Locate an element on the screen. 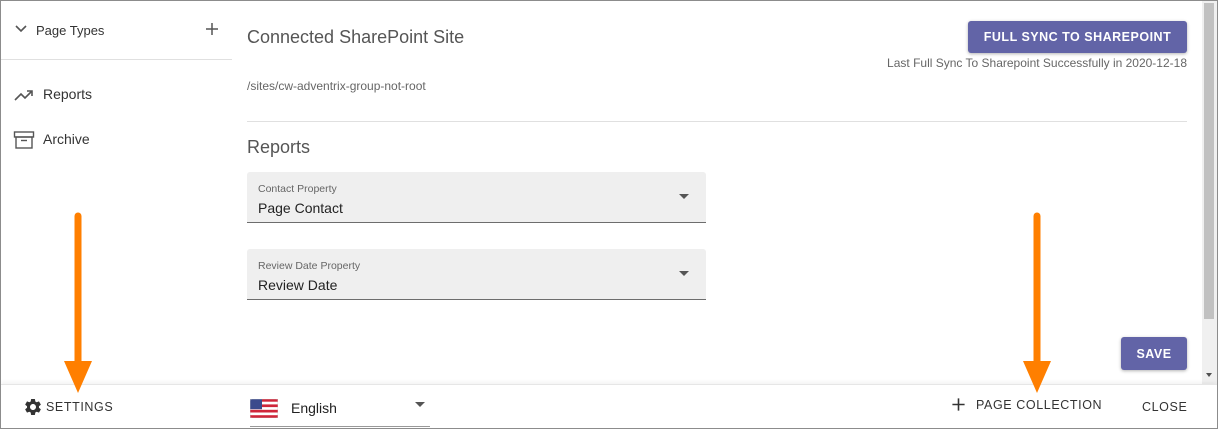 This screenshot has height=429, width=1218. site-path: /sites/cw-adventrix-group-not-root is located at coordinates (336, 86).